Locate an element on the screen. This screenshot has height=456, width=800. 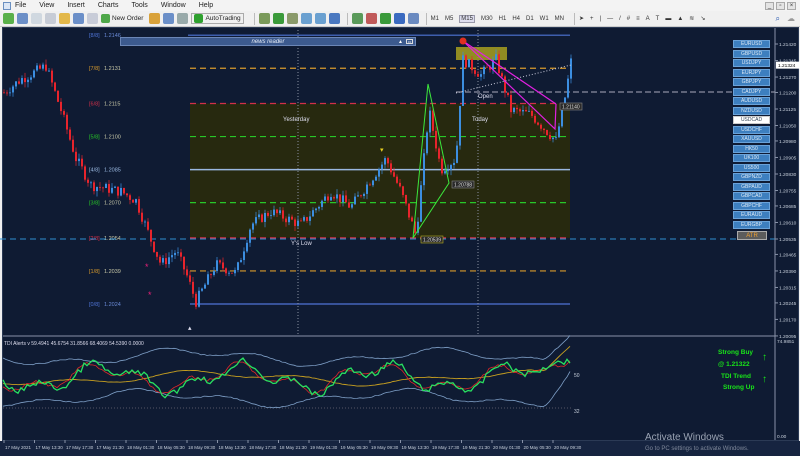
time-axis-label: 18 May 01:30 is located at coordinates (141, 447).